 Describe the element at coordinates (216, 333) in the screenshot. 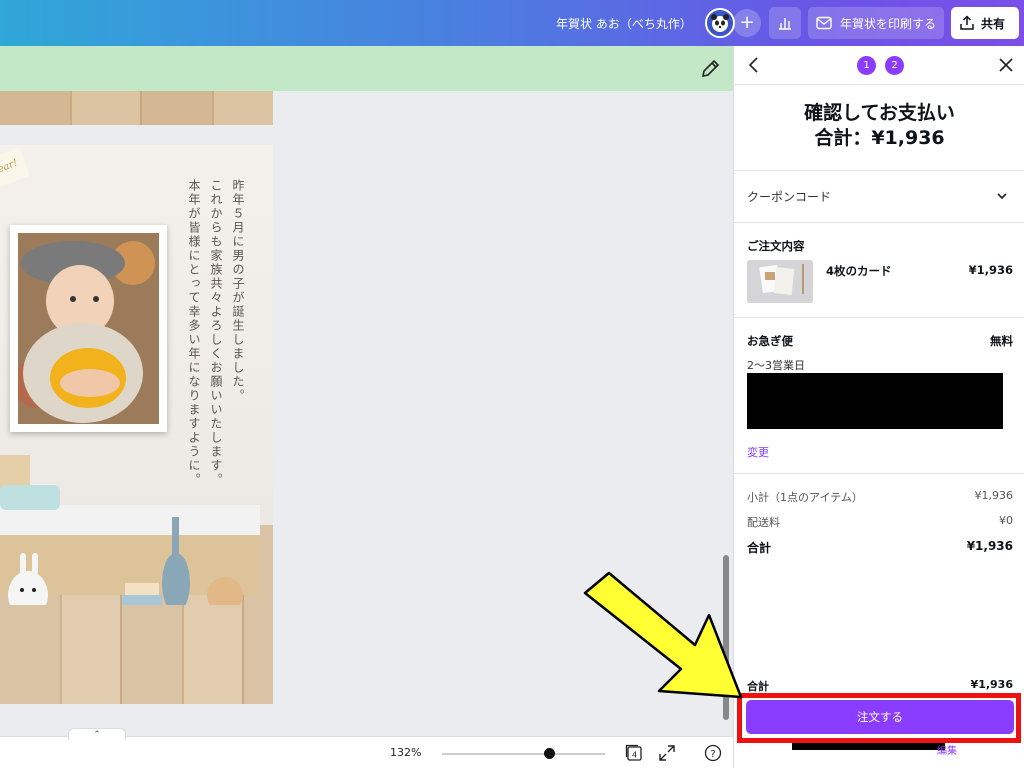

I see `message-line-2: これからも家族共々よろしくお願いいたします。` at that location.